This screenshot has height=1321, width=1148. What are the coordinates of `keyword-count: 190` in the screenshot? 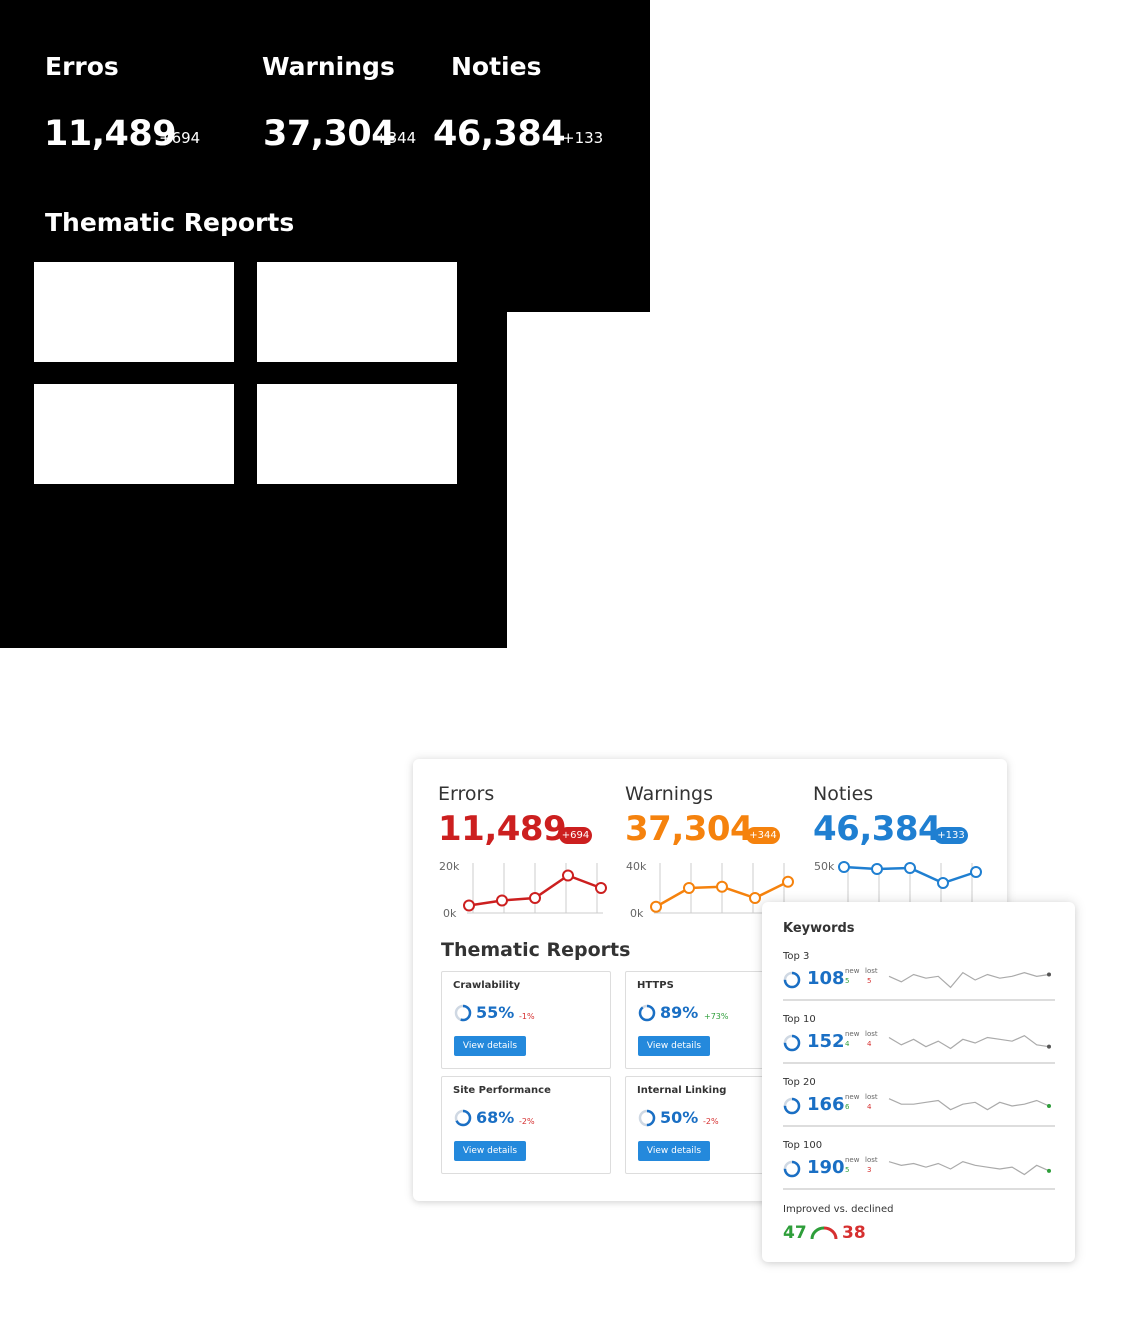 It's located at (826, 1167).